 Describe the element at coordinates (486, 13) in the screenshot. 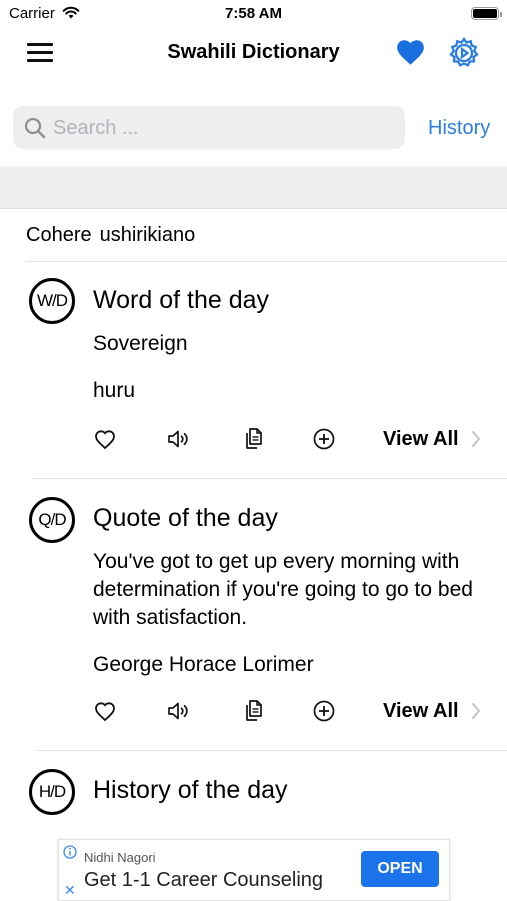

I see `battery-icon` at that location.